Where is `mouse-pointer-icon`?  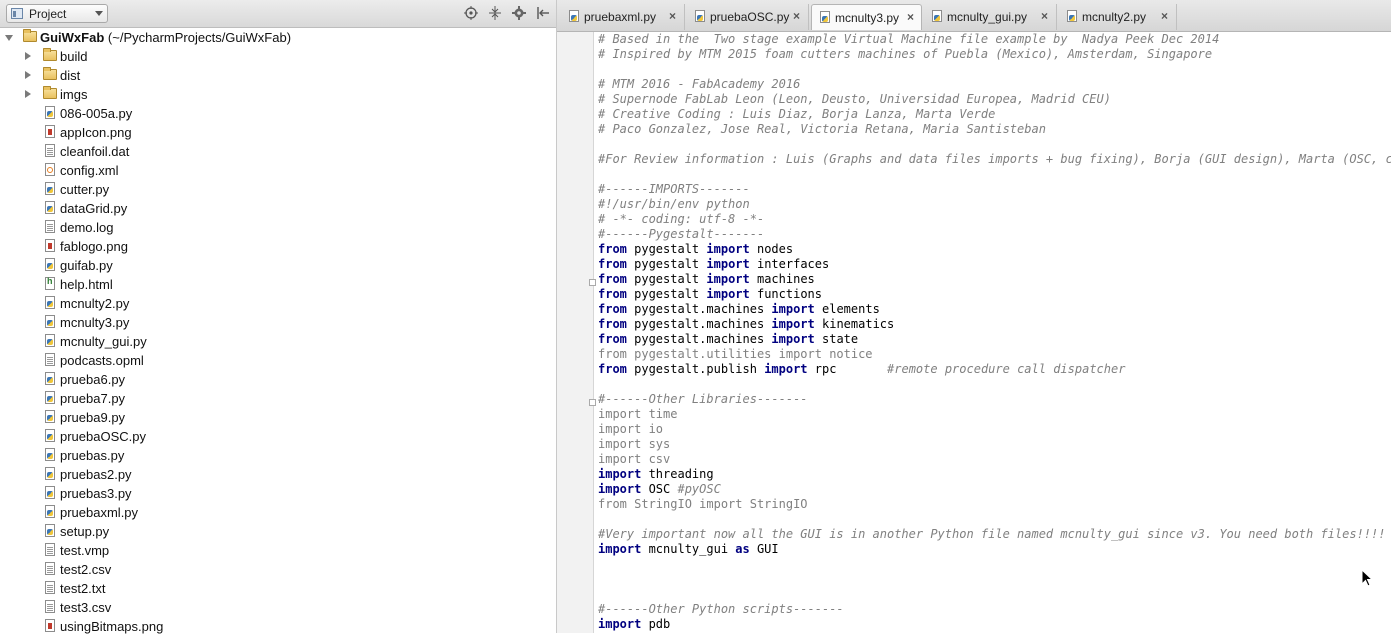
mouse-pointer-icon is located at coordinates (1367, 578).